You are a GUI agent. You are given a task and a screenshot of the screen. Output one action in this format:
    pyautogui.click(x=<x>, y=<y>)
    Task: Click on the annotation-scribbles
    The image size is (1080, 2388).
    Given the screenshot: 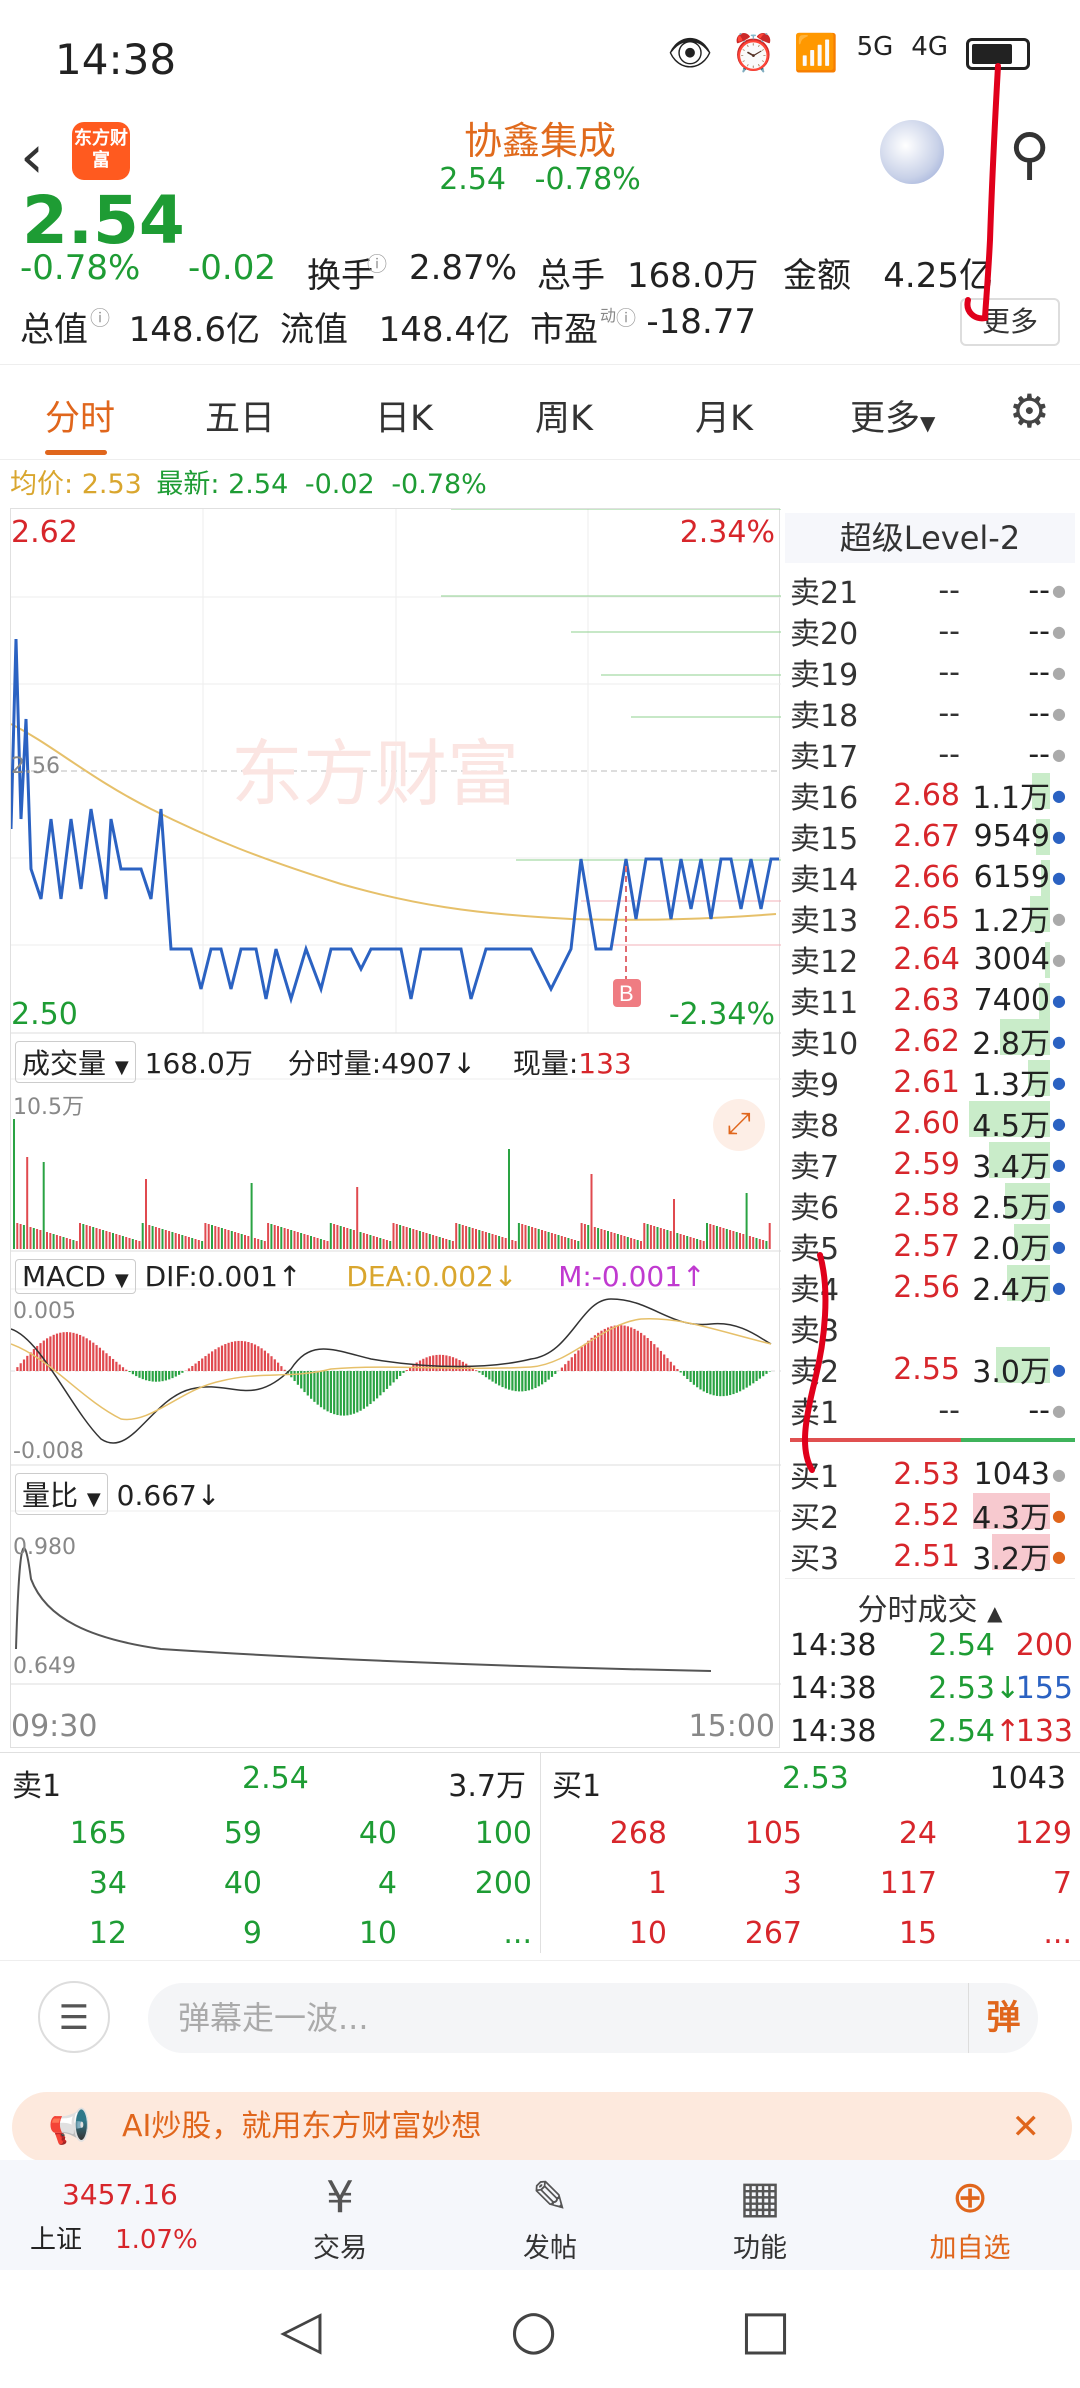 What is the action you would take?
    pyautogui.click(x=901, y=768)
    